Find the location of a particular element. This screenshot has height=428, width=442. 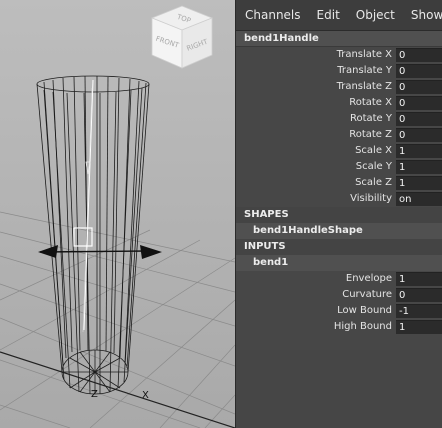

shapes-section-header: SHAPES is located at coordinates (339, 215).